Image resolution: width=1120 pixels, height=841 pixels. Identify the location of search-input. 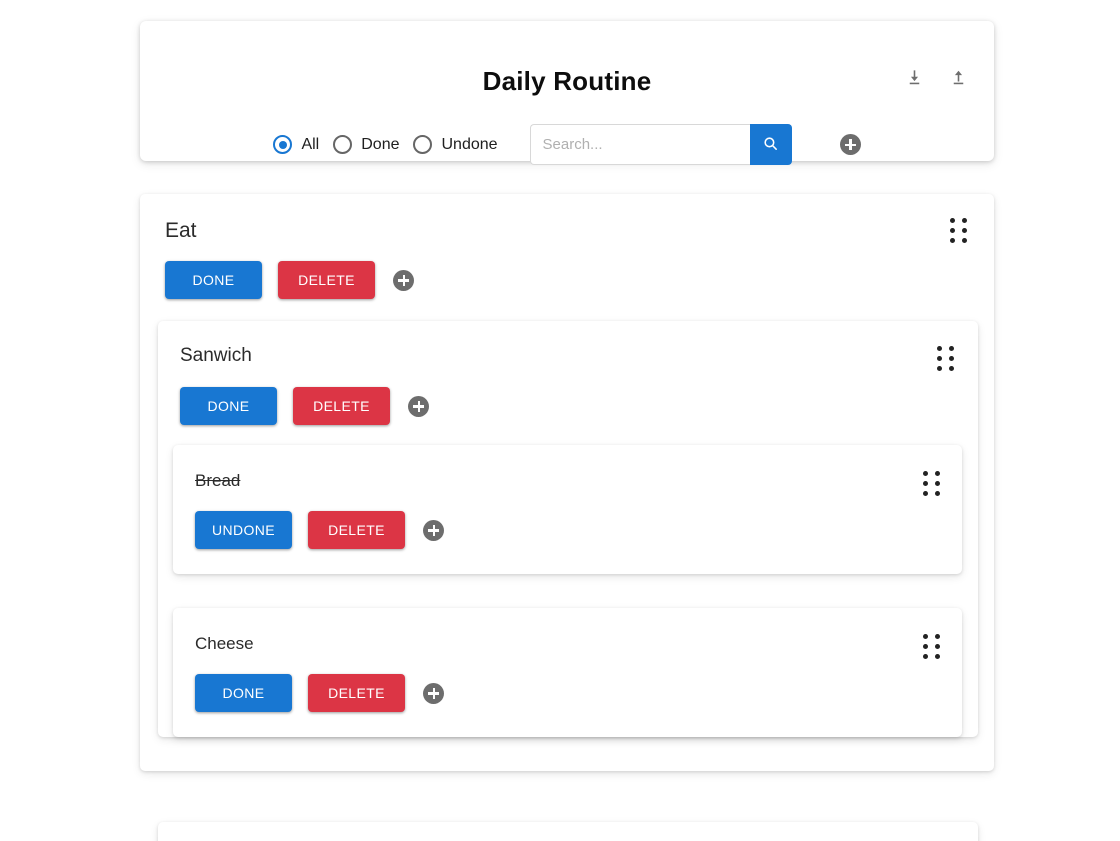
(639, 144).